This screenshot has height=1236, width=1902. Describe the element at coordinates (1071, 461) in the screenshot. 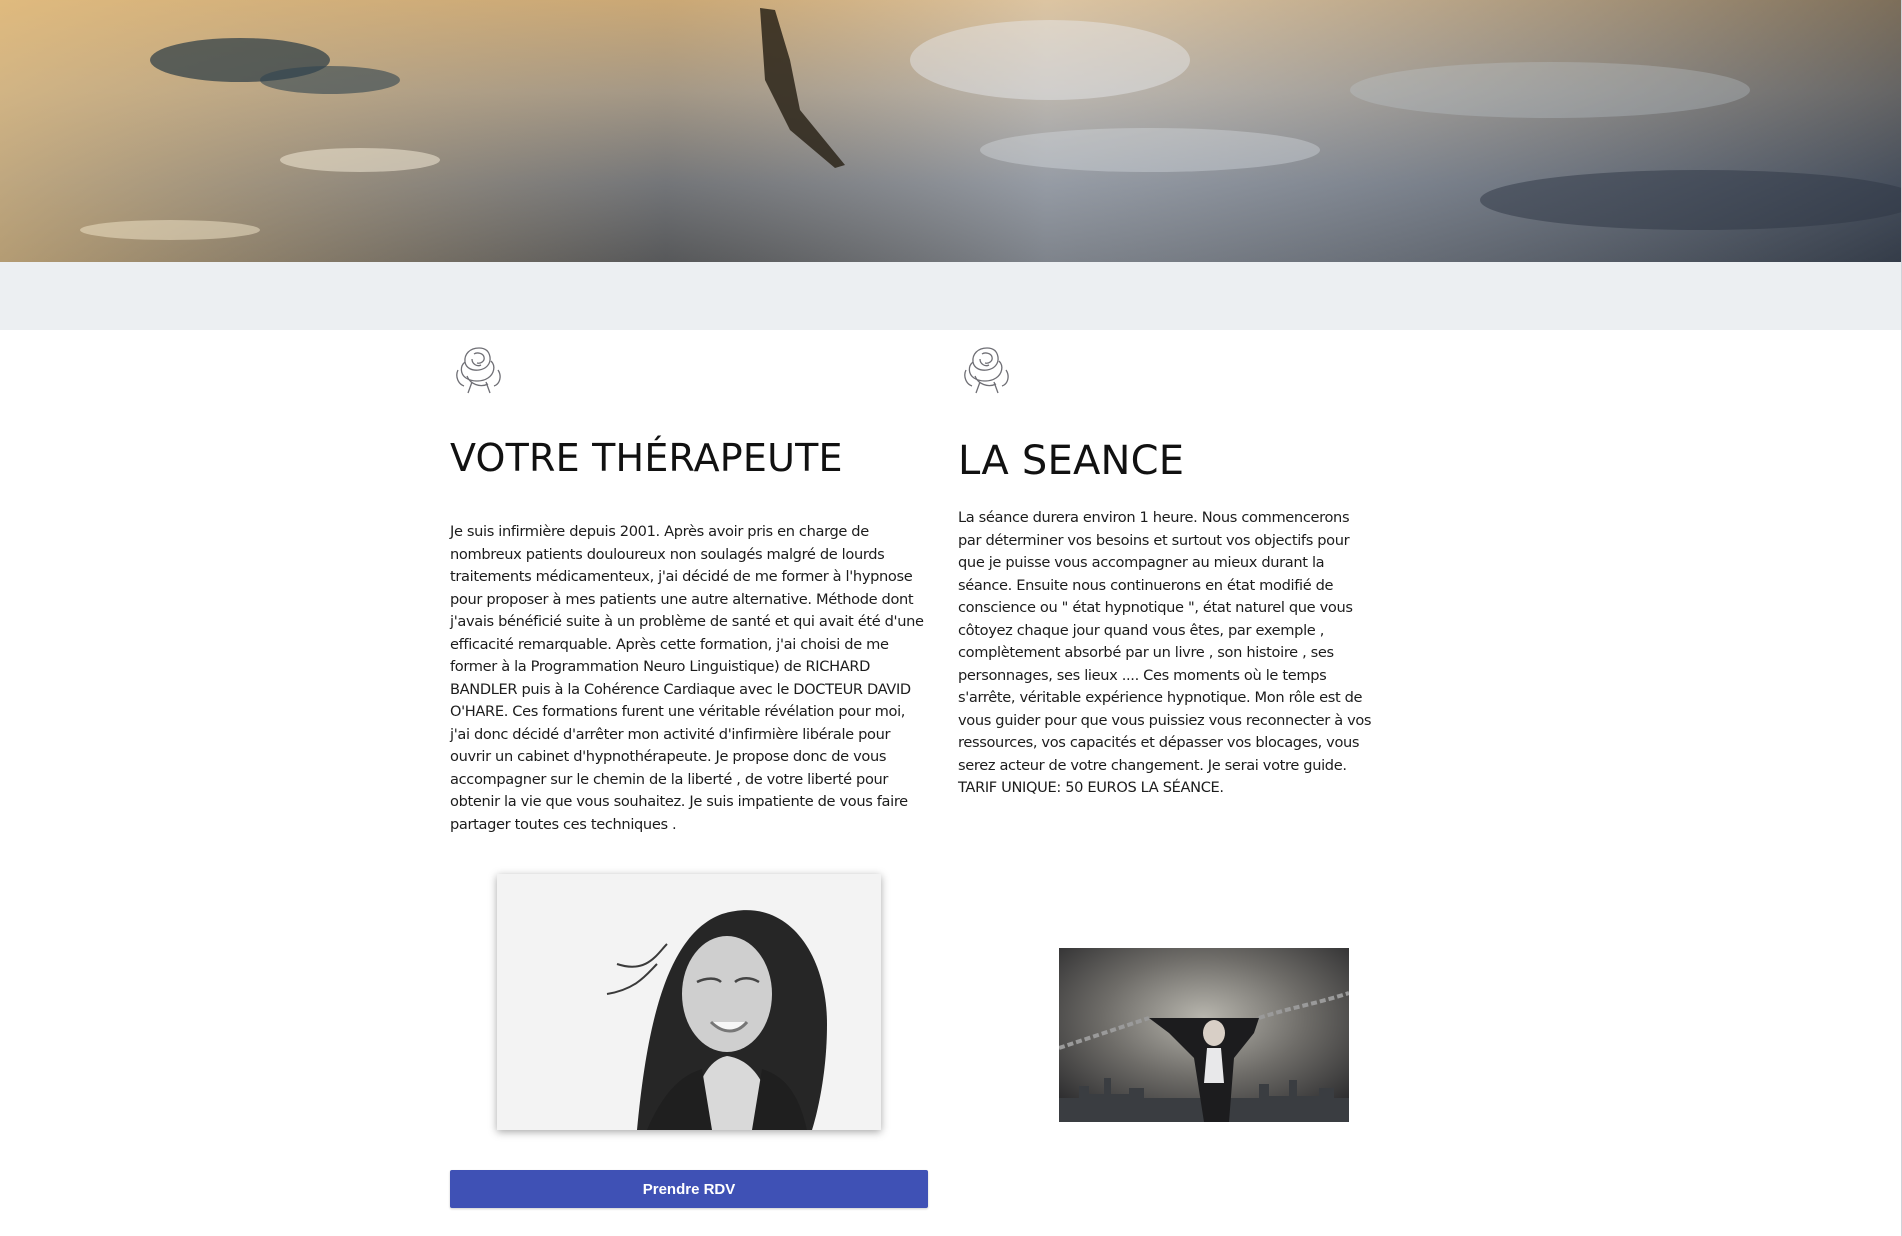

I see `session-title: LA SEANCE` at that location.